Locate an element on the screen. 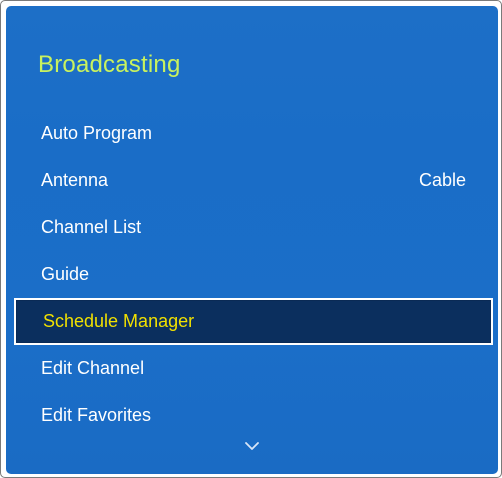 This screenshot has height=478, width=502. menu-item-auto-program: Auto Program is located at coordinates (252, 133).